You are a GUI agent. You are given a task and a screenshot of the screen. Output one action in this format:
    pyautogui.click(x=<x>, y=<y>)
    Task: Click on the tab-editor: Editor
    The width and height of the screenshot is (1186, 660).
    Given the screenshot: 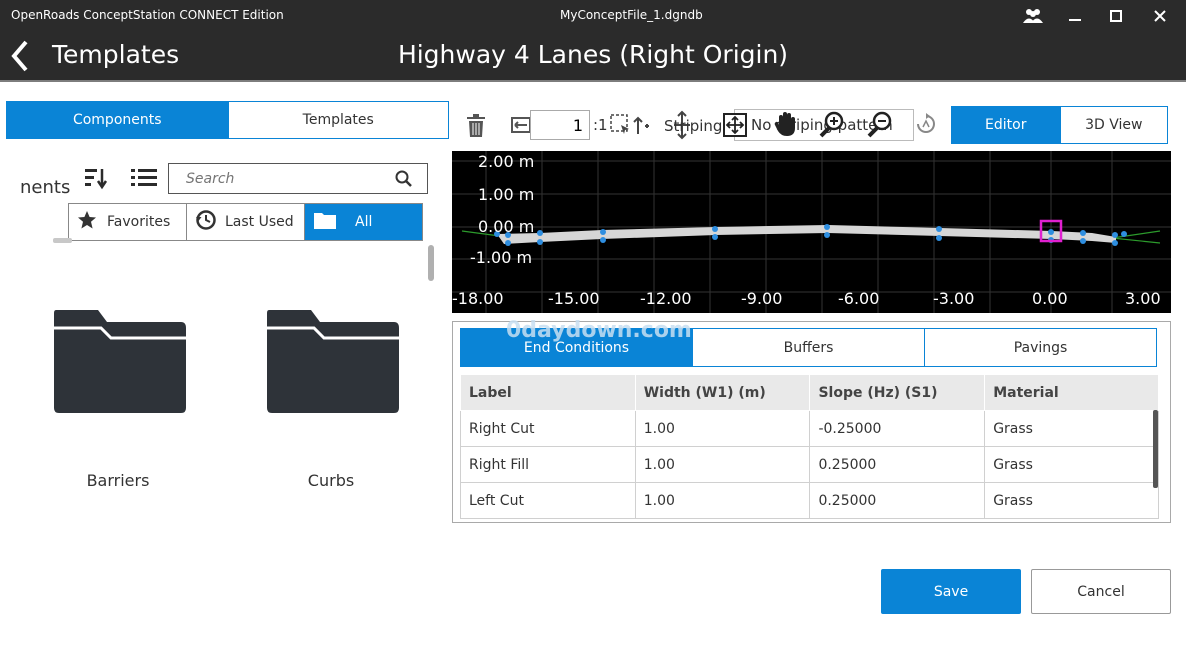 What is the action you would take?
    pyautogui.click(x=1006, y=125)
    